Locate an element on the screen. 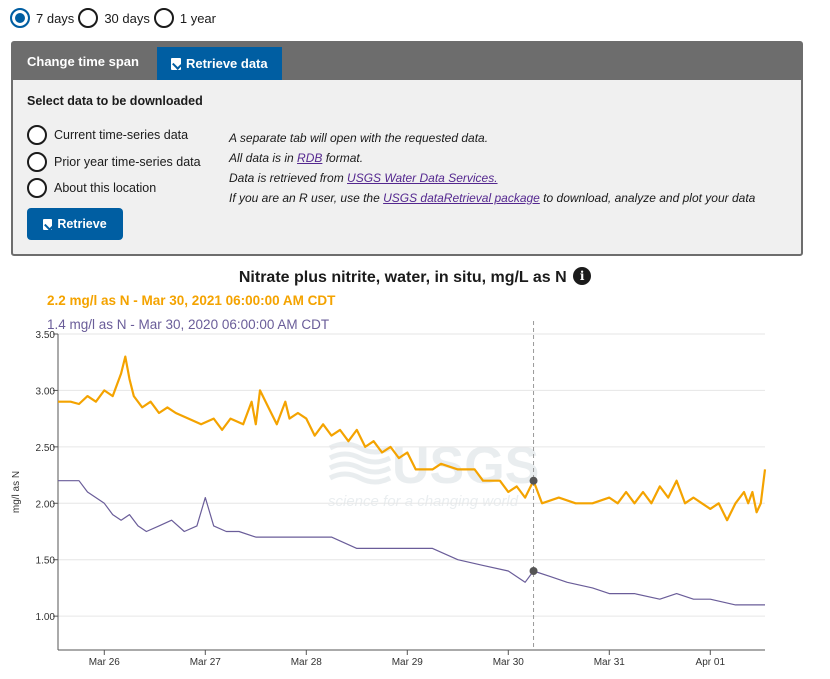 The image size is (830, 679). tab-label: Retrieve data is located at coordinates (226, 63).